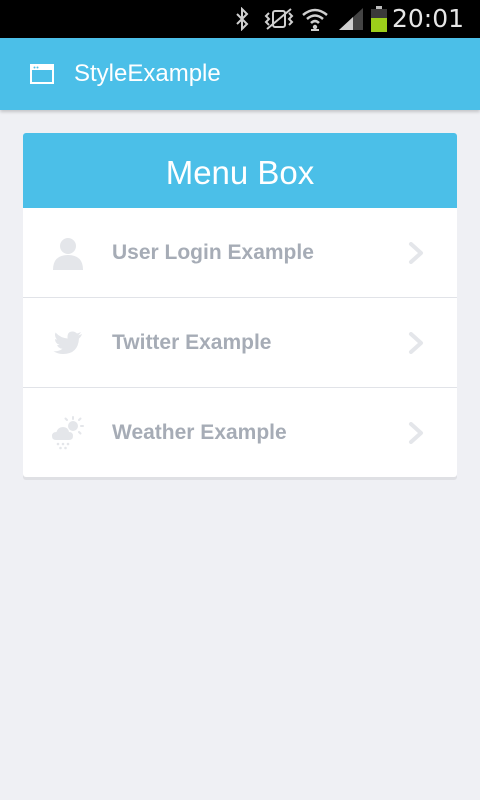 Image resolution: width=480 pixels, height=800 pixels. What do you see at coordinates (427, 18) in the screenshot?
I see `status-time: 20:01` at bounding box center [427, 18].